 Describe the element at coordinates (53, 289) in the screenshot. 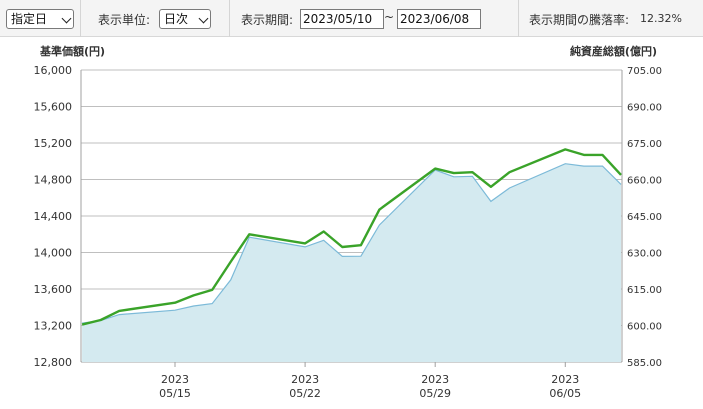

I see `left-tick-label: 13,600` at that location.